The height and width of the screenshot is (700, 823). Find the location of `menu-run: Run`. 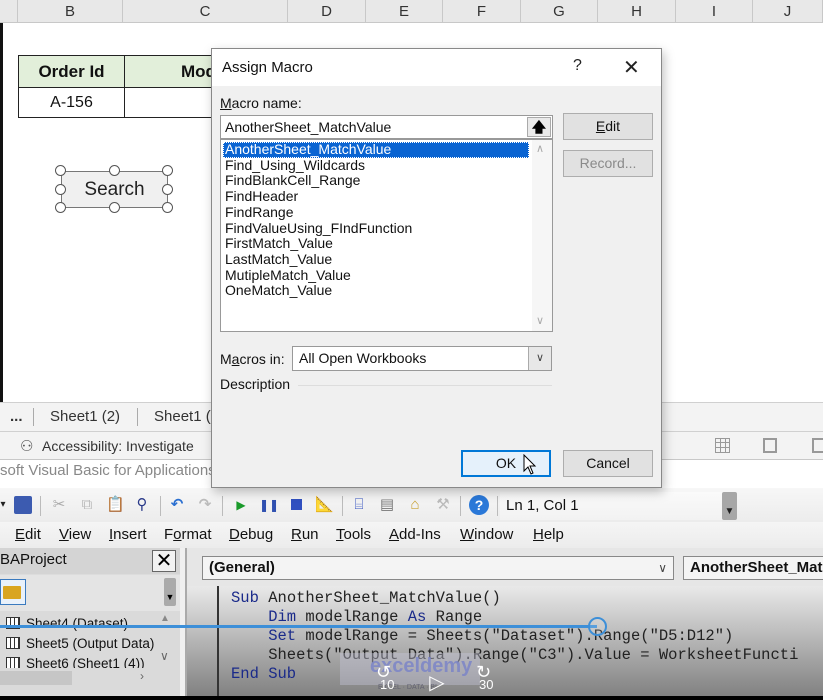

menu-run: Run is located at coordinates (305, 534).